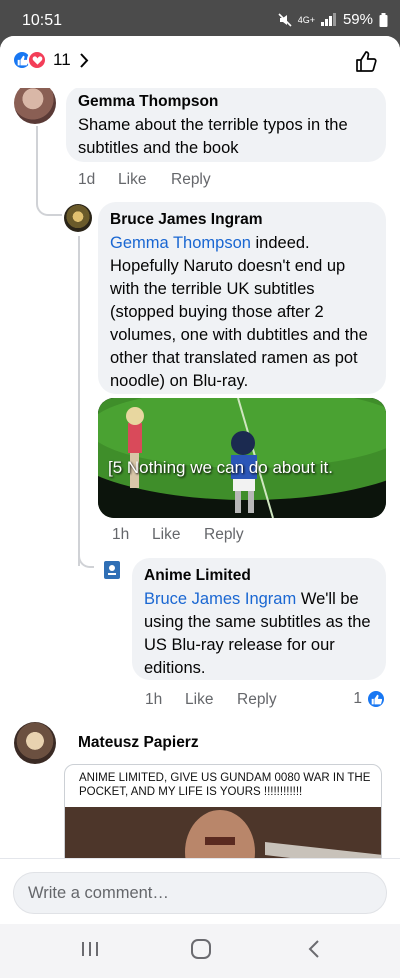  I want to click on comment-author: Mateusz Papierz, so click(138, 743).